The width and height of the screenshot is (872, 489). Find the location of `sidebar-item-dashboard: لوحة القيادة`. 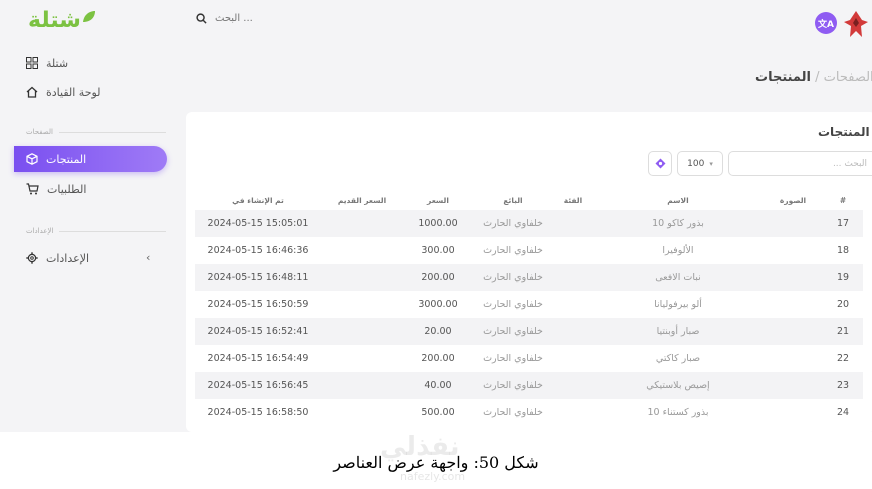

sidebar-item-dashboard: لوحة القيادة is located at coordinates (90, 92).